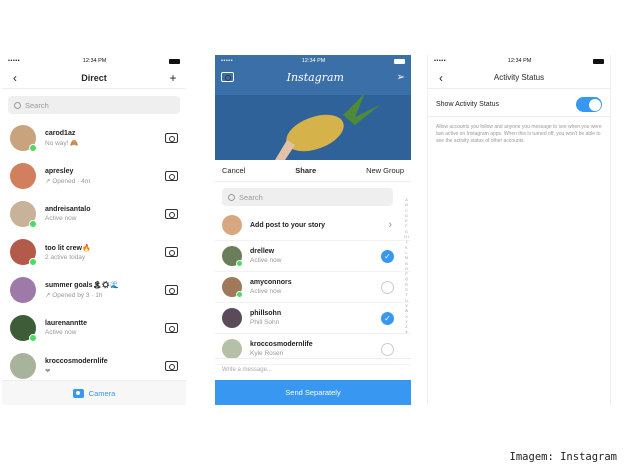 The image size is (625, 469). Describe the element at coordinates (313, 256) in the screenshot. I see `recipient-row: drellew Active now ✓` at that location.